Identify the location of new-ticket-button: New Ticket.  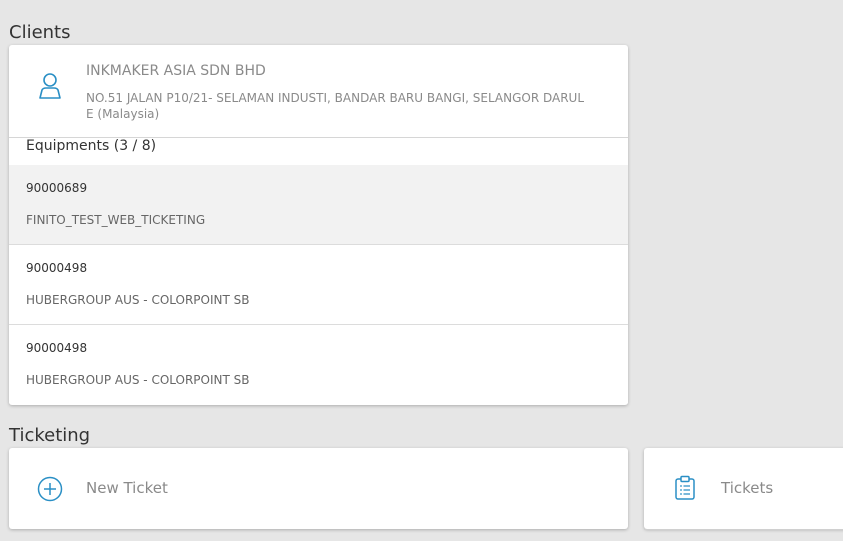
(318, 488).